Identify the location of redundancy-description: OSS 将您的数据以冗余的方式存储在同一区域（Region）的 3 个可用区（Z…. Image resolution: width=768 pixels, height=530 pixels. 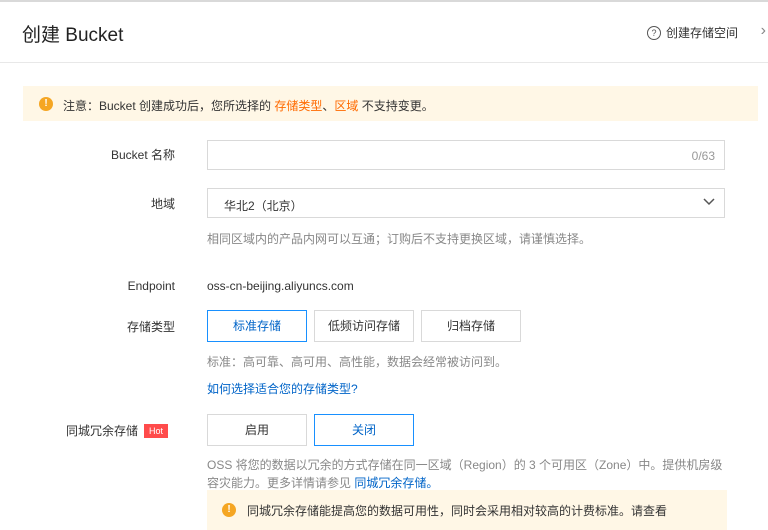
(469, 474).